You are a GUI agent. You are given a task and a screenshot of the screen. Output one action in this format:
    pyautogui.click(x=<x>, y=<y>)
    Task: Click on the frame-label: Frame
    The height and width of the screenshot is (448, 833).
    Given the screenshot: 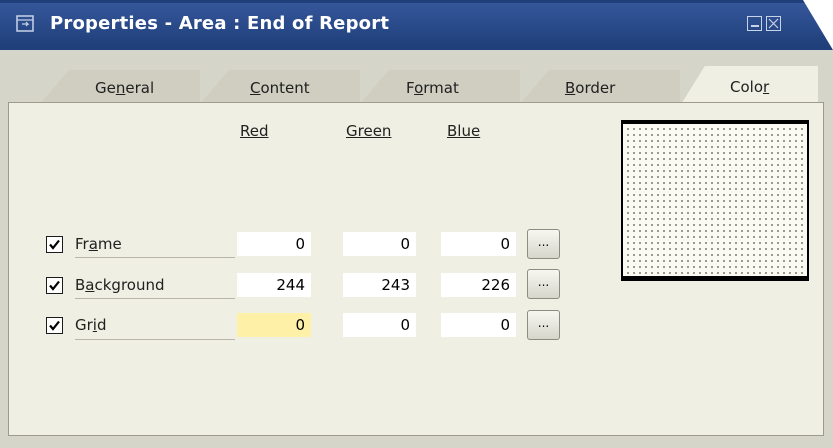 What is the action you would take?
    pyautogui.click(x=98, y=244)
    